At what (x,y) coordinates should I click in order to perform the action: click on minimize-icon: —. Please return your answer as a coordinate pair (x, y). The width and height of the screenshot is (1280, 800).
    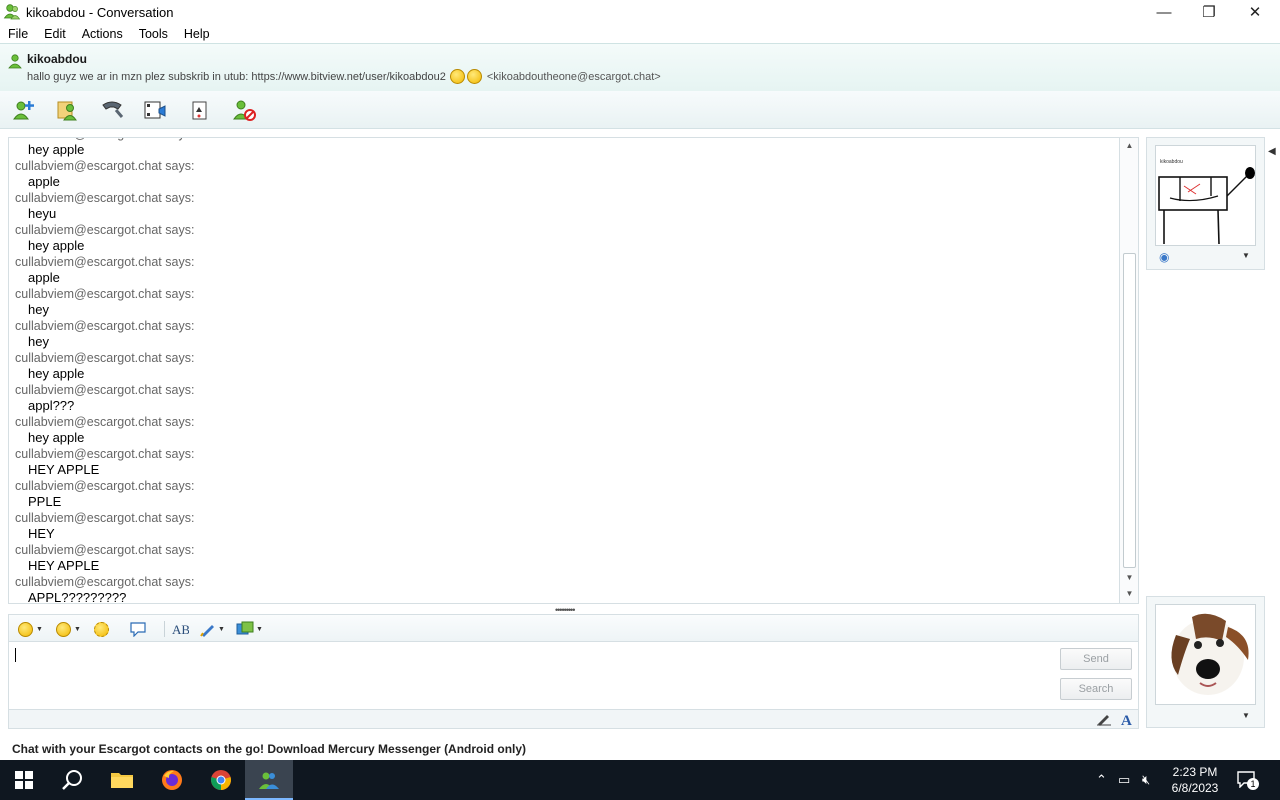
    Looking at the image, I should click on (1164, 12).